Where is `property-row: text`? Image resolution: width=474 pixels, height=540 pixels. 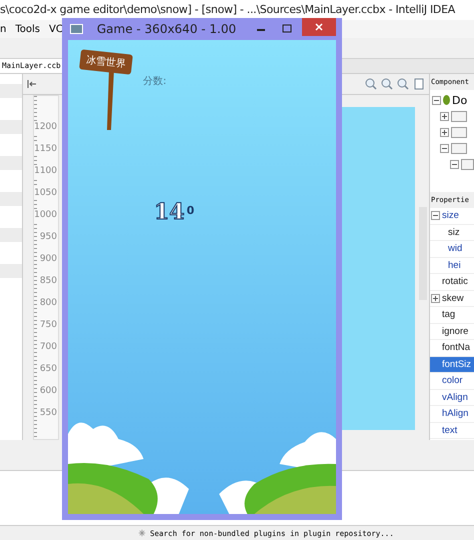 property-row: text is located at coordinates (452, 430).